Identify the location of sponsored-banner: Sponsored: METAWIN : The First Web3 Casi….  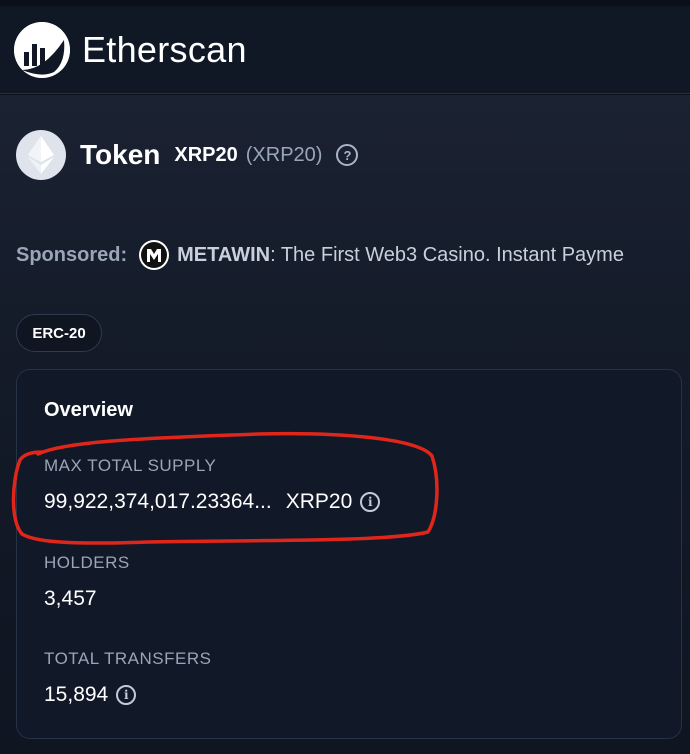
(353, 255).